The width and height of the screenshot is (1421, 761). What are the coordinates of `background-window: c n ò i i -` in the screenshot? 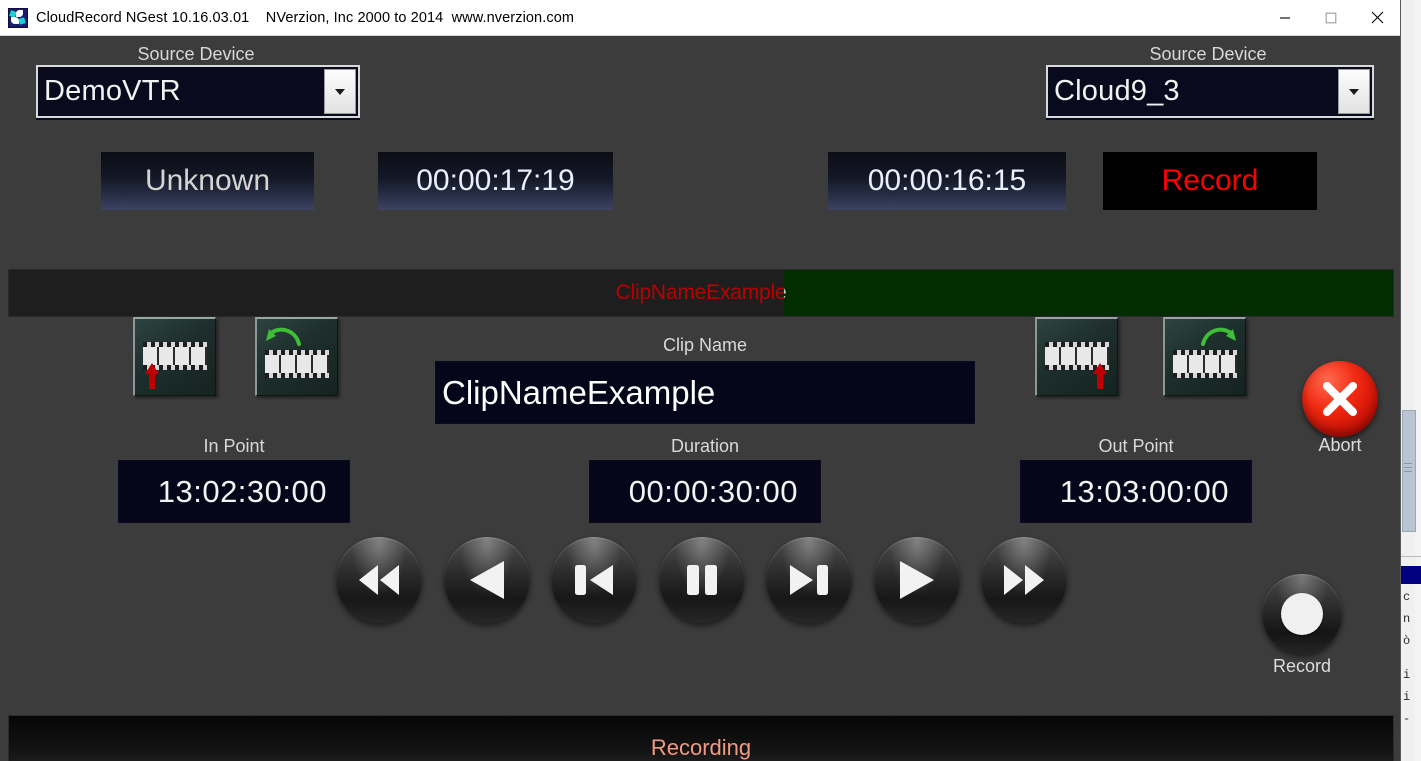 It's located at (1410, 380).